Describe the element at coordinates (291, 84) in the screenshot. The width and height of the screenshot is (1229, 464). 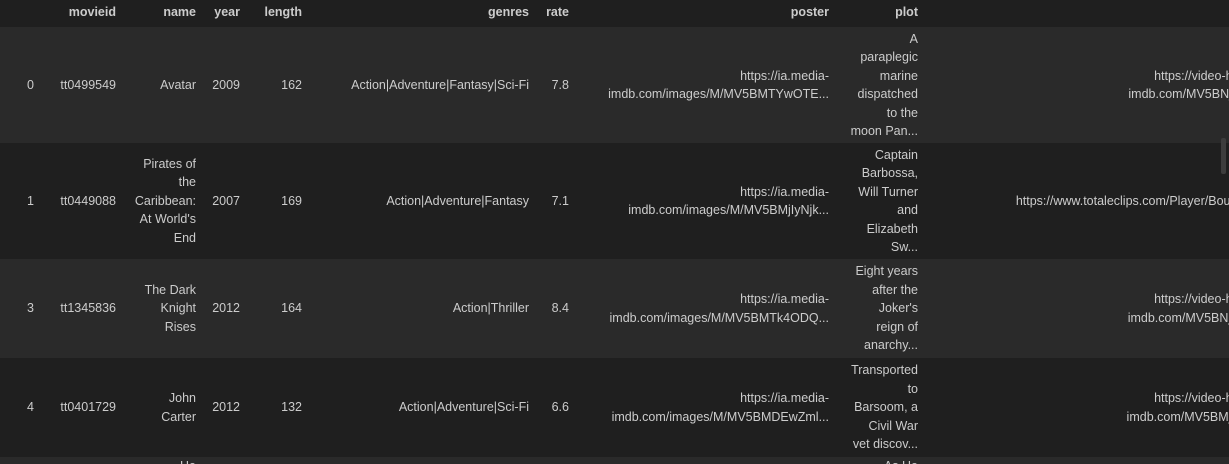
I see `cell-length: 162` at that location.